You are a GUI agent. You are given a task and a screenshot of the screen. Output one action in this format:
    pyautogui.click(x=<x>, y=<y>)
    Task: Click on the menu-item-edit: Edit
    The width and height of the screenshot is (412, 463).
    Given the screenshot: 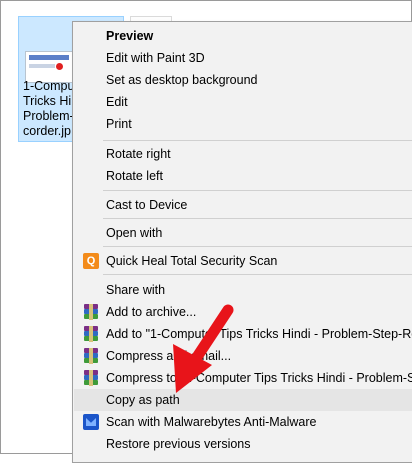 What is the action you would take?
    pyautogui.click(x=243, y=102)
    